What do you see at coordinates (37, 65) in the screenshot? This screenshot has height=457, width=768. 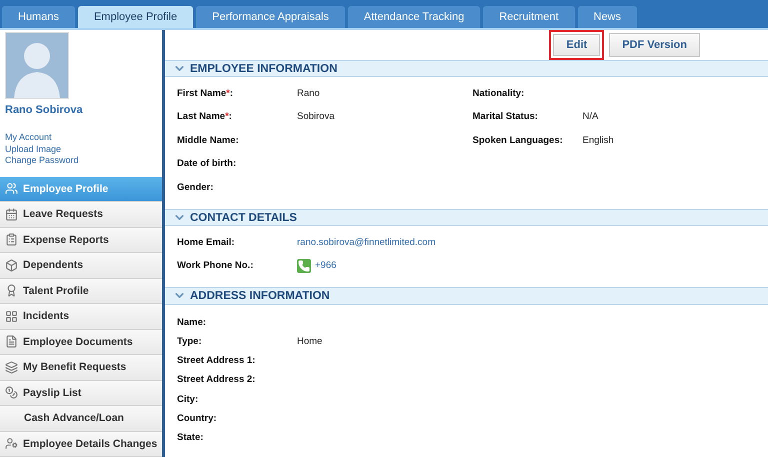 I see `avatar-silhouette` at bounding box center [37, 65].